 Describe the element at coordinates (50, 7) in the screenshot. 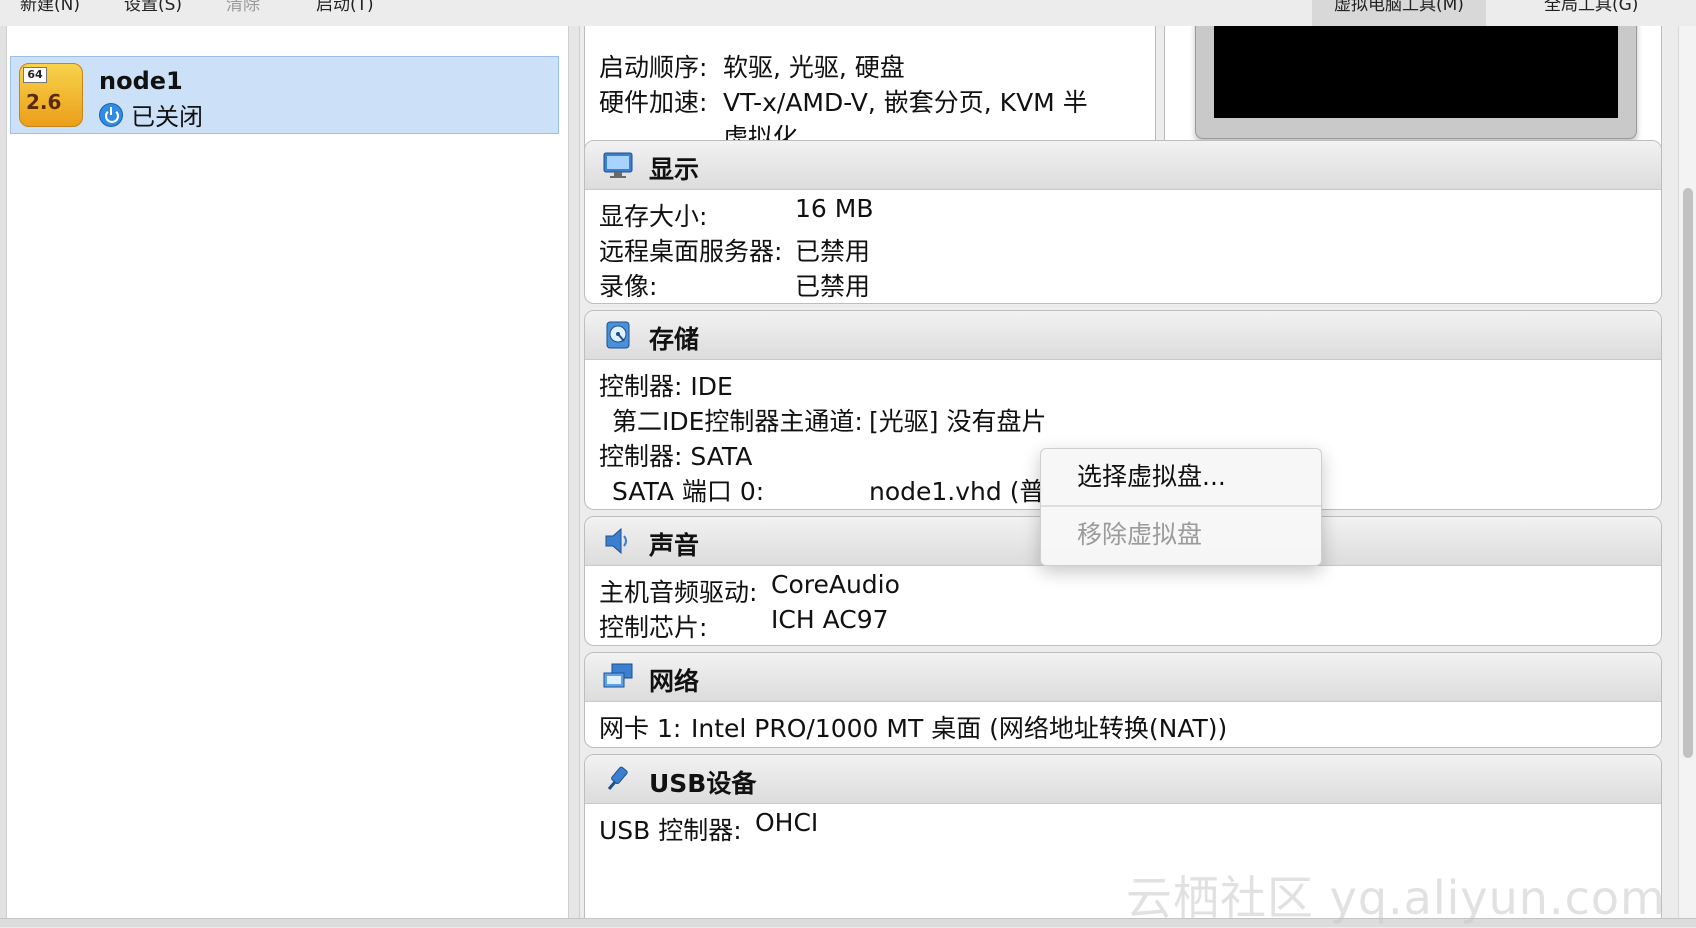

I see `new-button: 新建(N)` at that location.